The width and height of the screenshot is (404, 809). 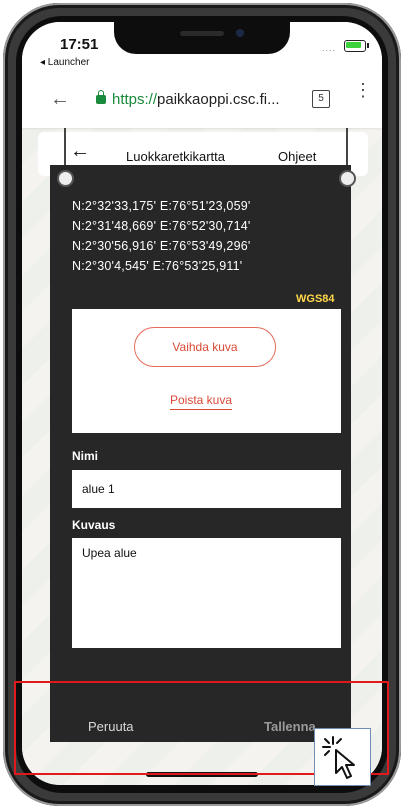 I want to click on url-scheme: https://, so click(x=135, y=99).